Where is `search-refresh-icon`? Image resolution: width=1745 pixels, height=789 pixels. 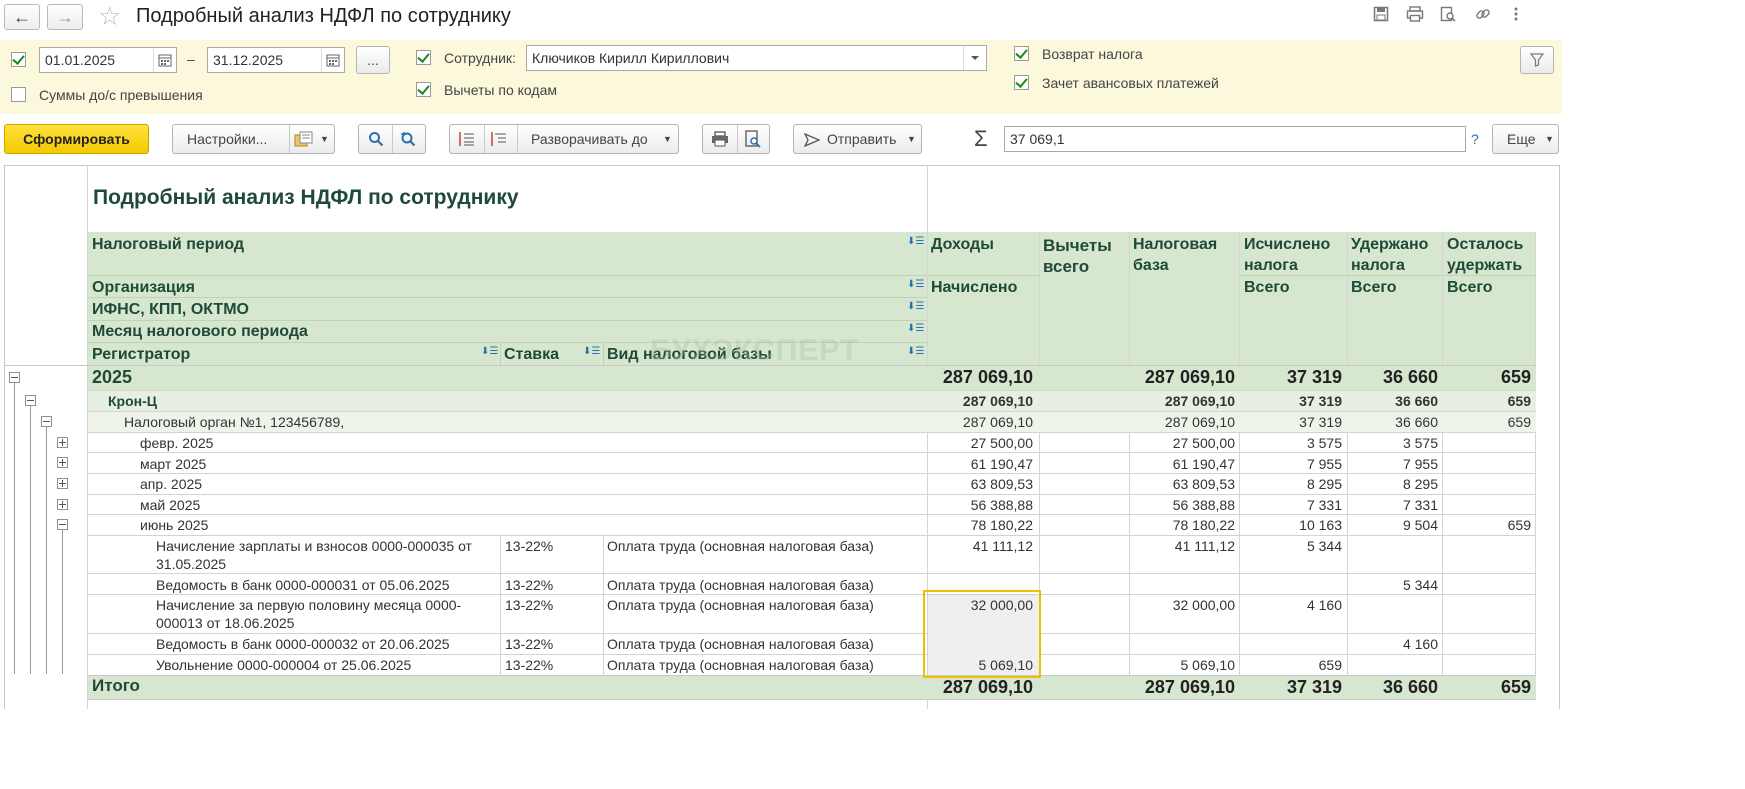
search-refresh-icon is located at coordinates (408, 140).